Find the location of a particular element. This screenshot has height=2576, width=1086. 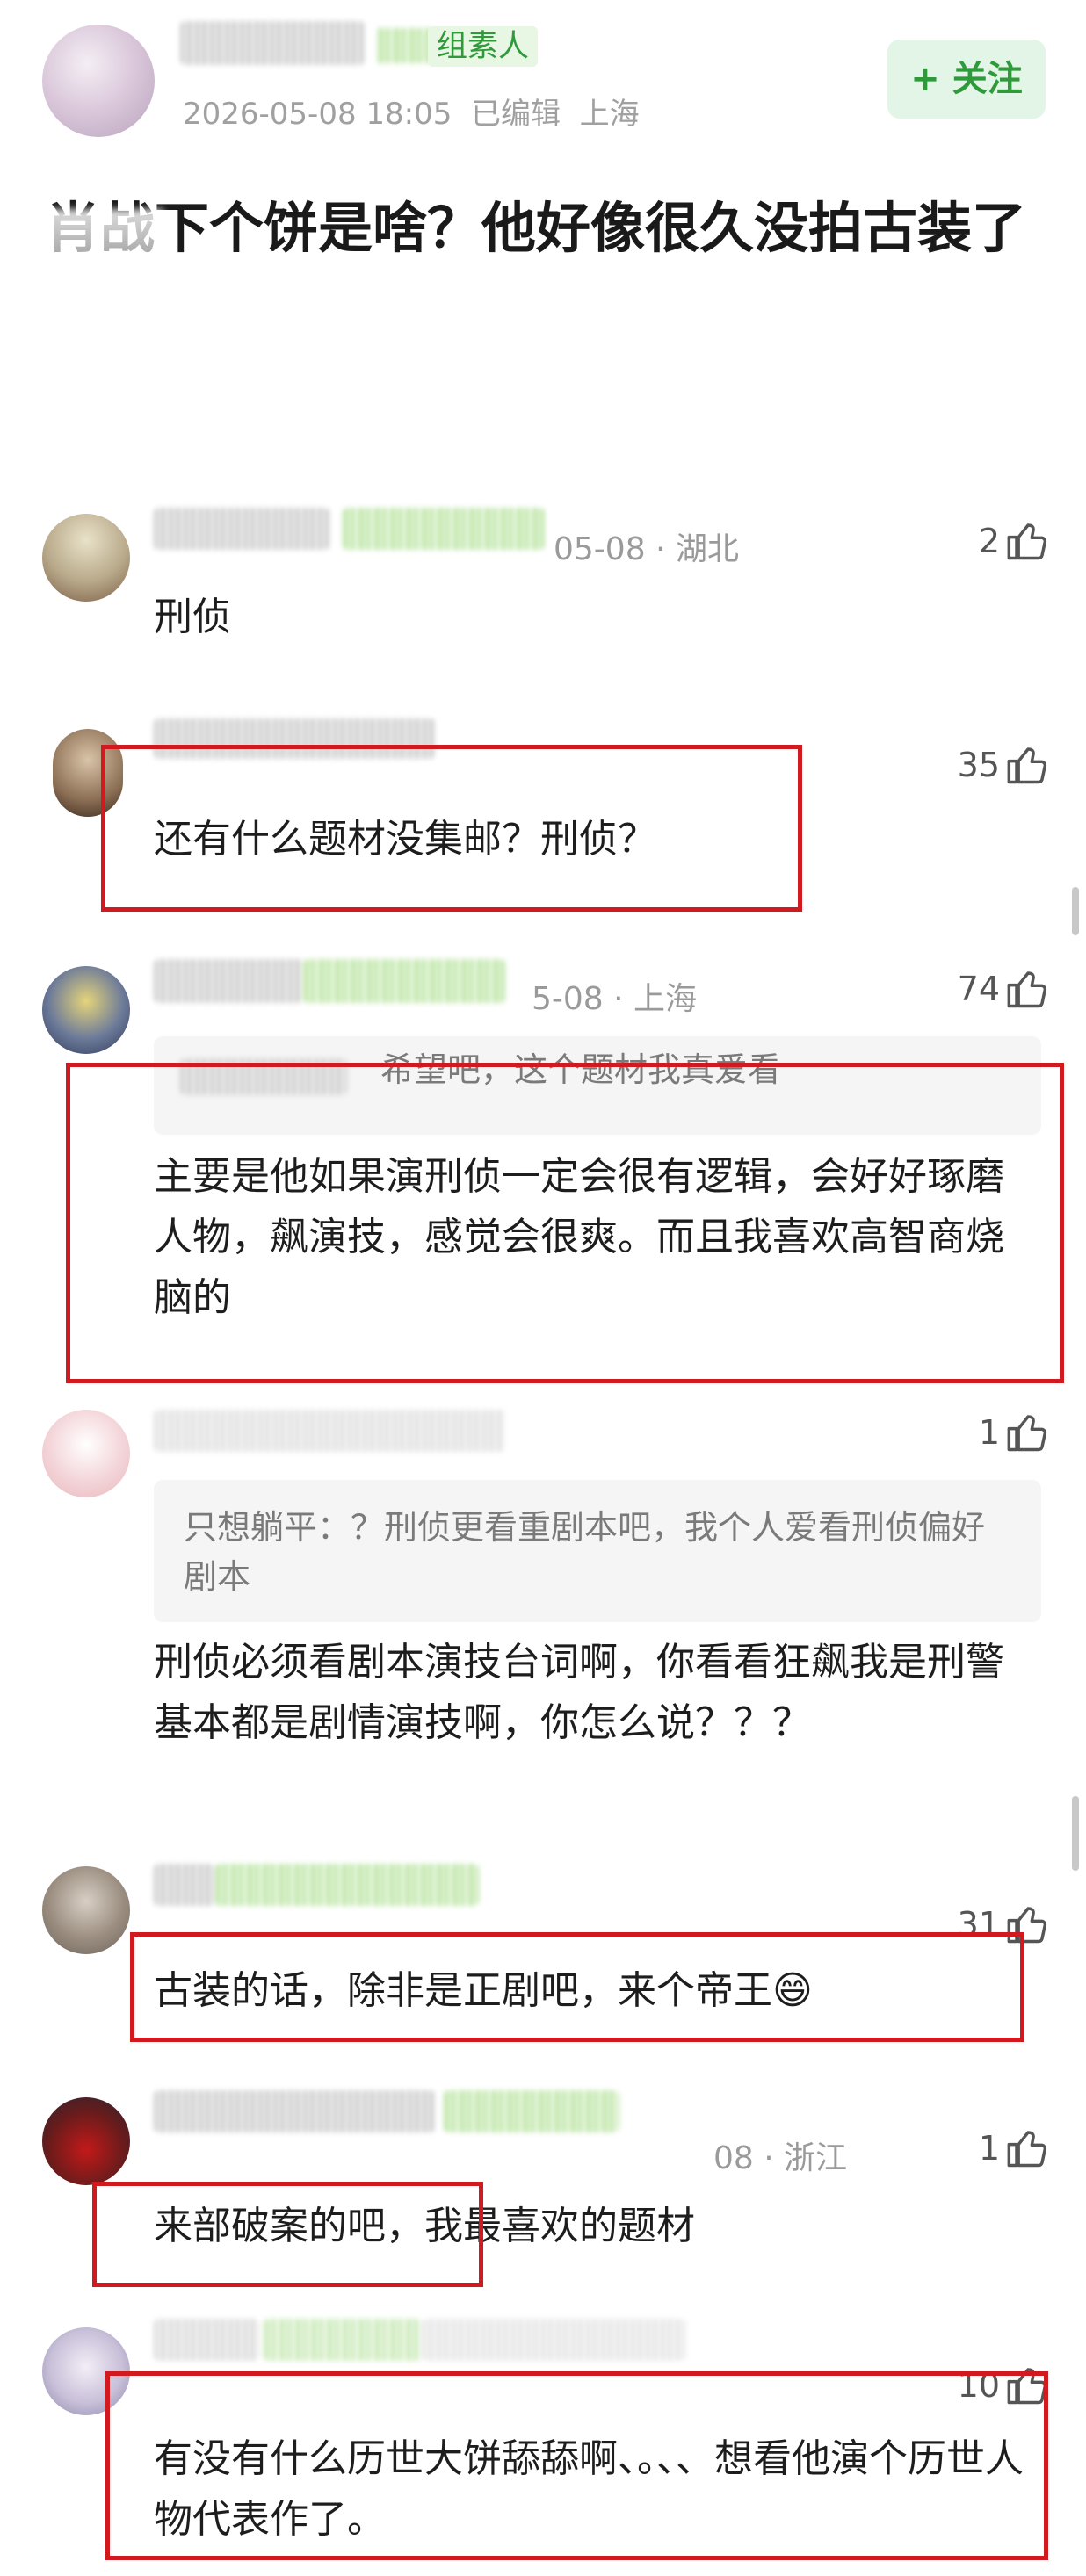

scrollbar-upper is located at coordinates (1076, 911).